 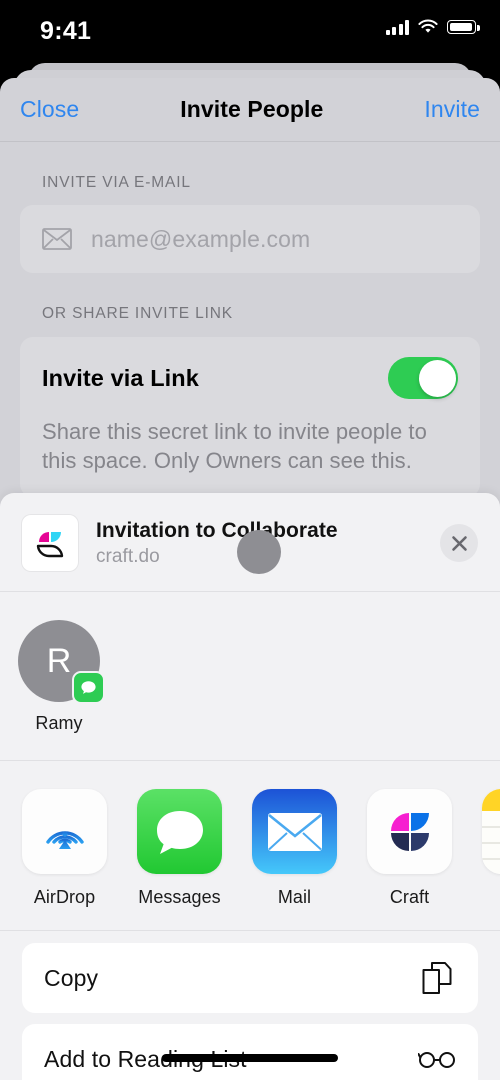 I want to click on app-item-craft: Craft, so click(x=409, y=848).